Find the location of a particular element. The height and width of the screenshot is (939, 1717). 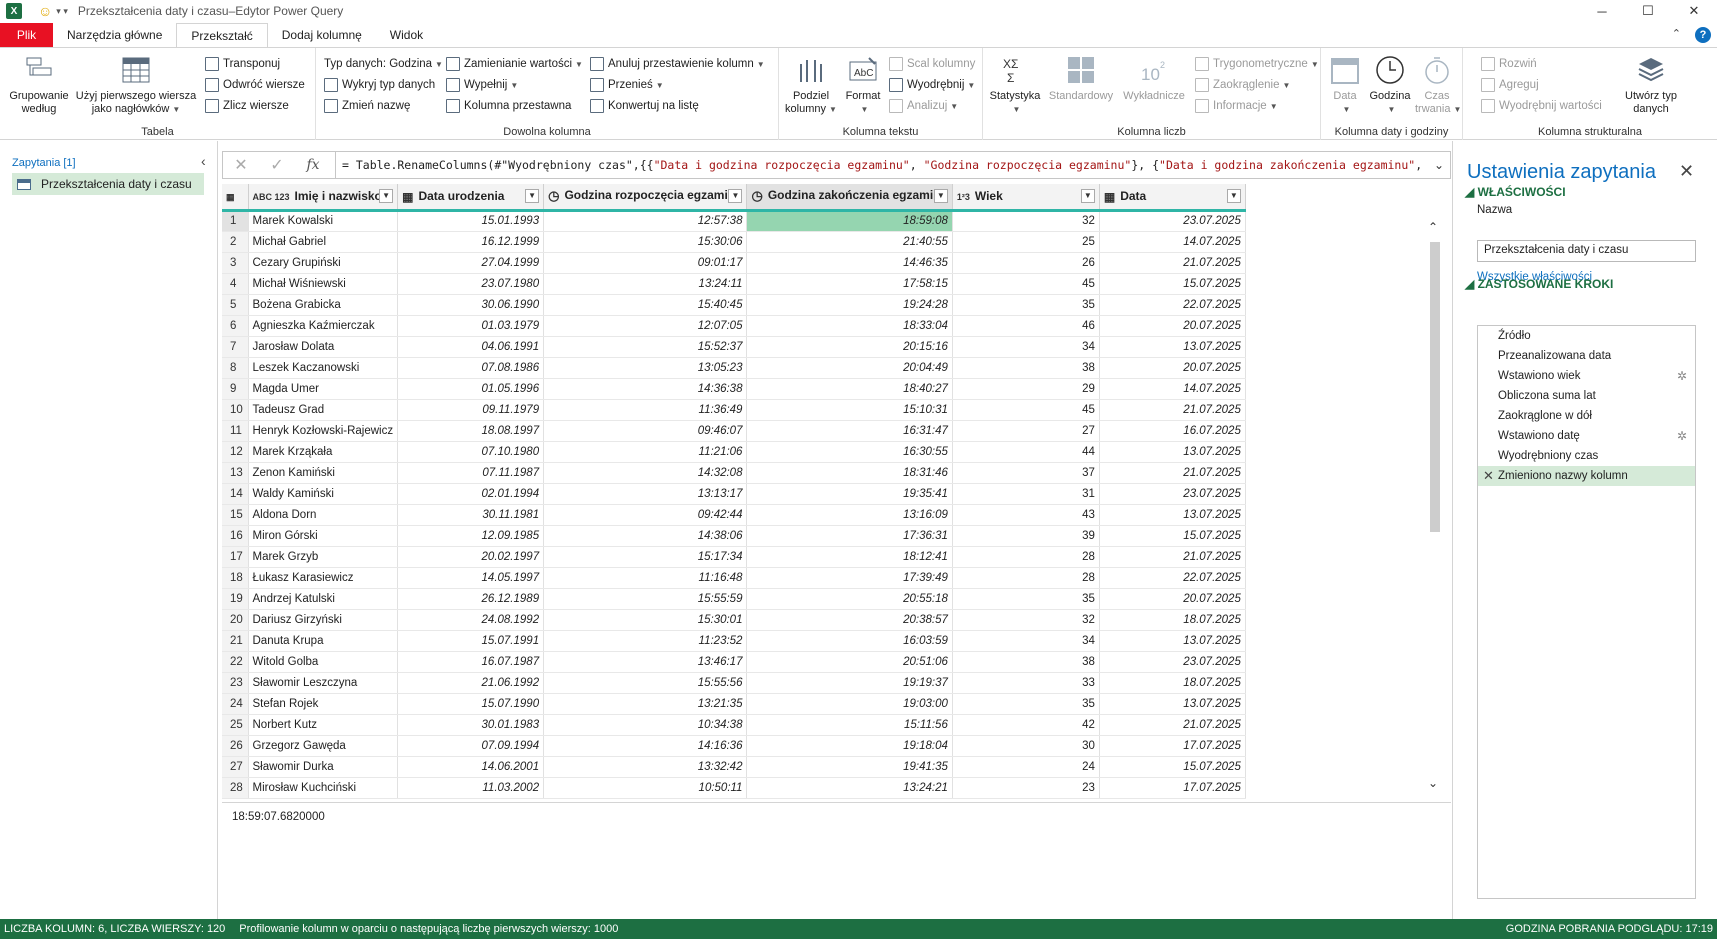

table-cell: 19:19:37 is located at coordinates (849, 683).